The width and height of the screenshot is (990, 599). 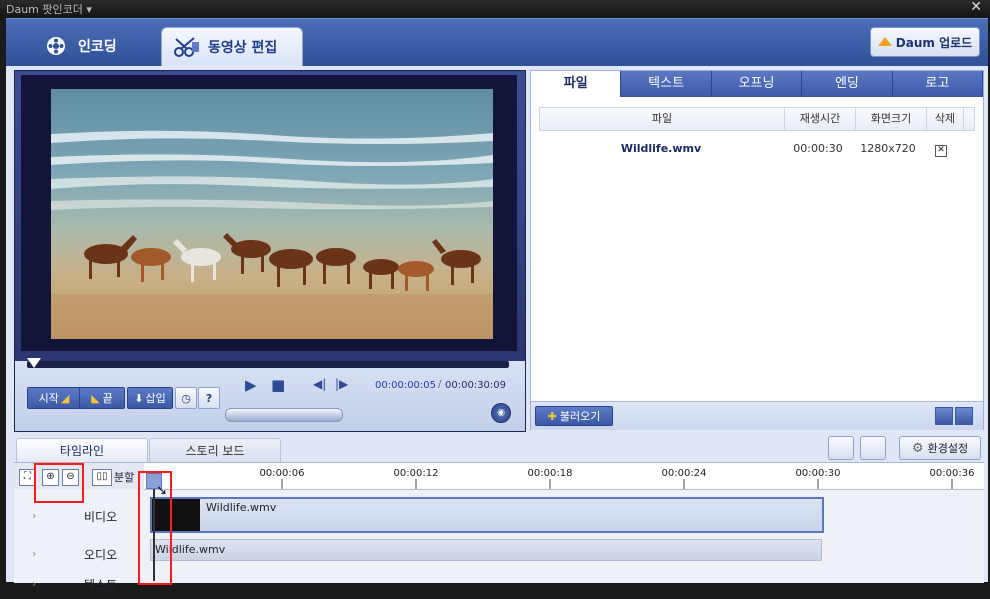 What do you see at coordinates (884, 41) in the screenshot?
I see `upload-arrow-icon` at bounding box center [884, 41].